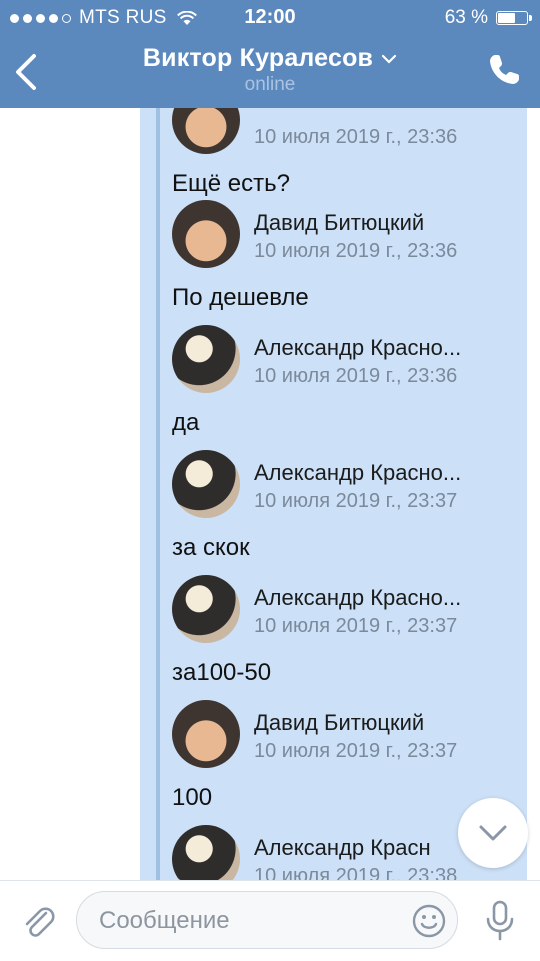 Image resolution: width=540 pixels, height=961 pixels. I want to click on battery-percent: 63 %, so click(466, 17).